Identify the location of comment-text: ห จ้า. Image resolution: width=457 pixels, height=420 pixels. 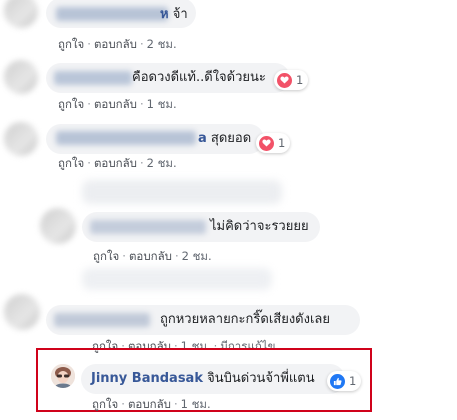
(174, 14).